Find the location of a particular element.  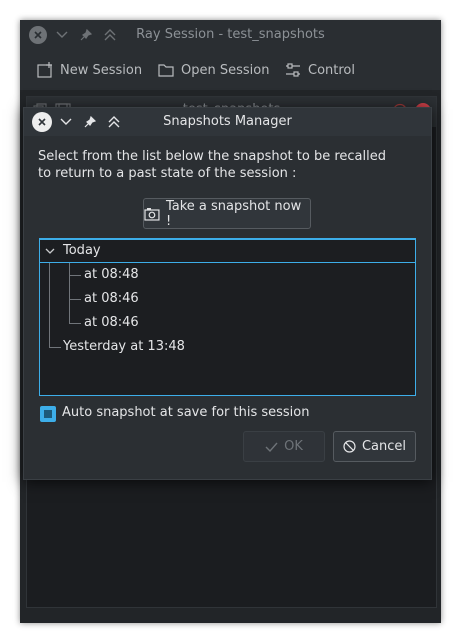

tree-group-today-label: Today is located at coordinates (82, 250).